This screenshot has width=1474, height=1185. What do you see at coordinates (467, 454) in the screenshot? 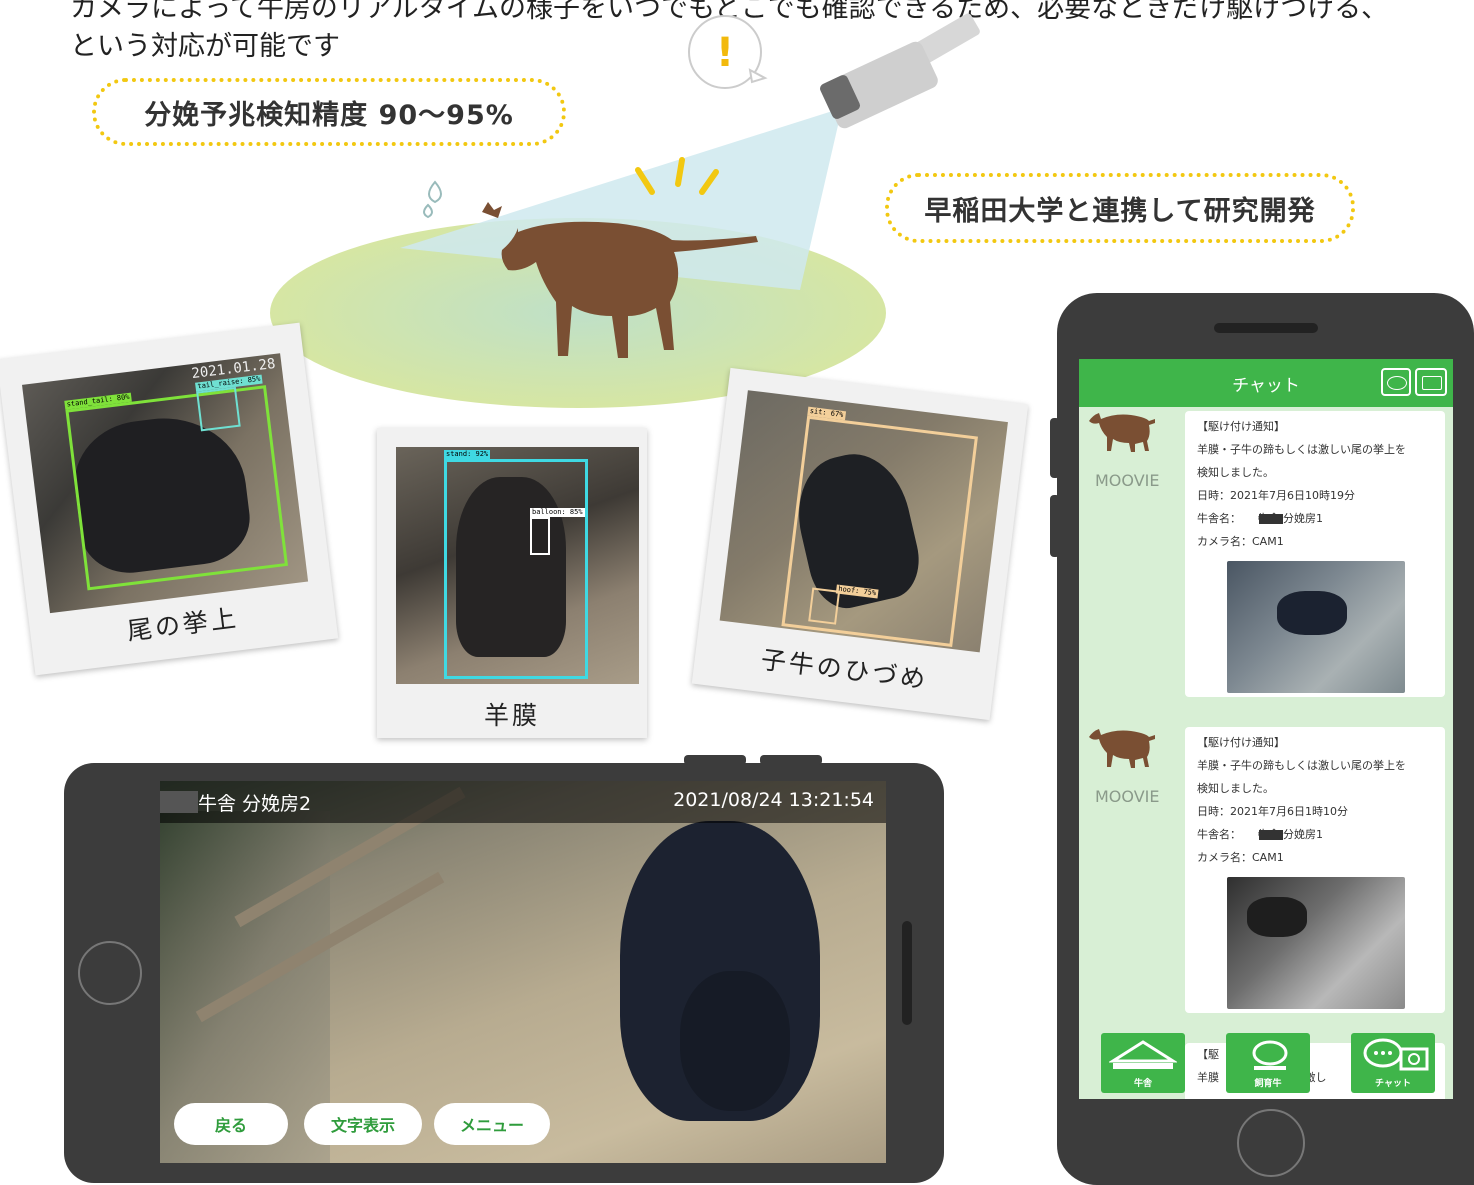
I see `detection-label-stand: stand: 92%` at bounding box center [467, 454].